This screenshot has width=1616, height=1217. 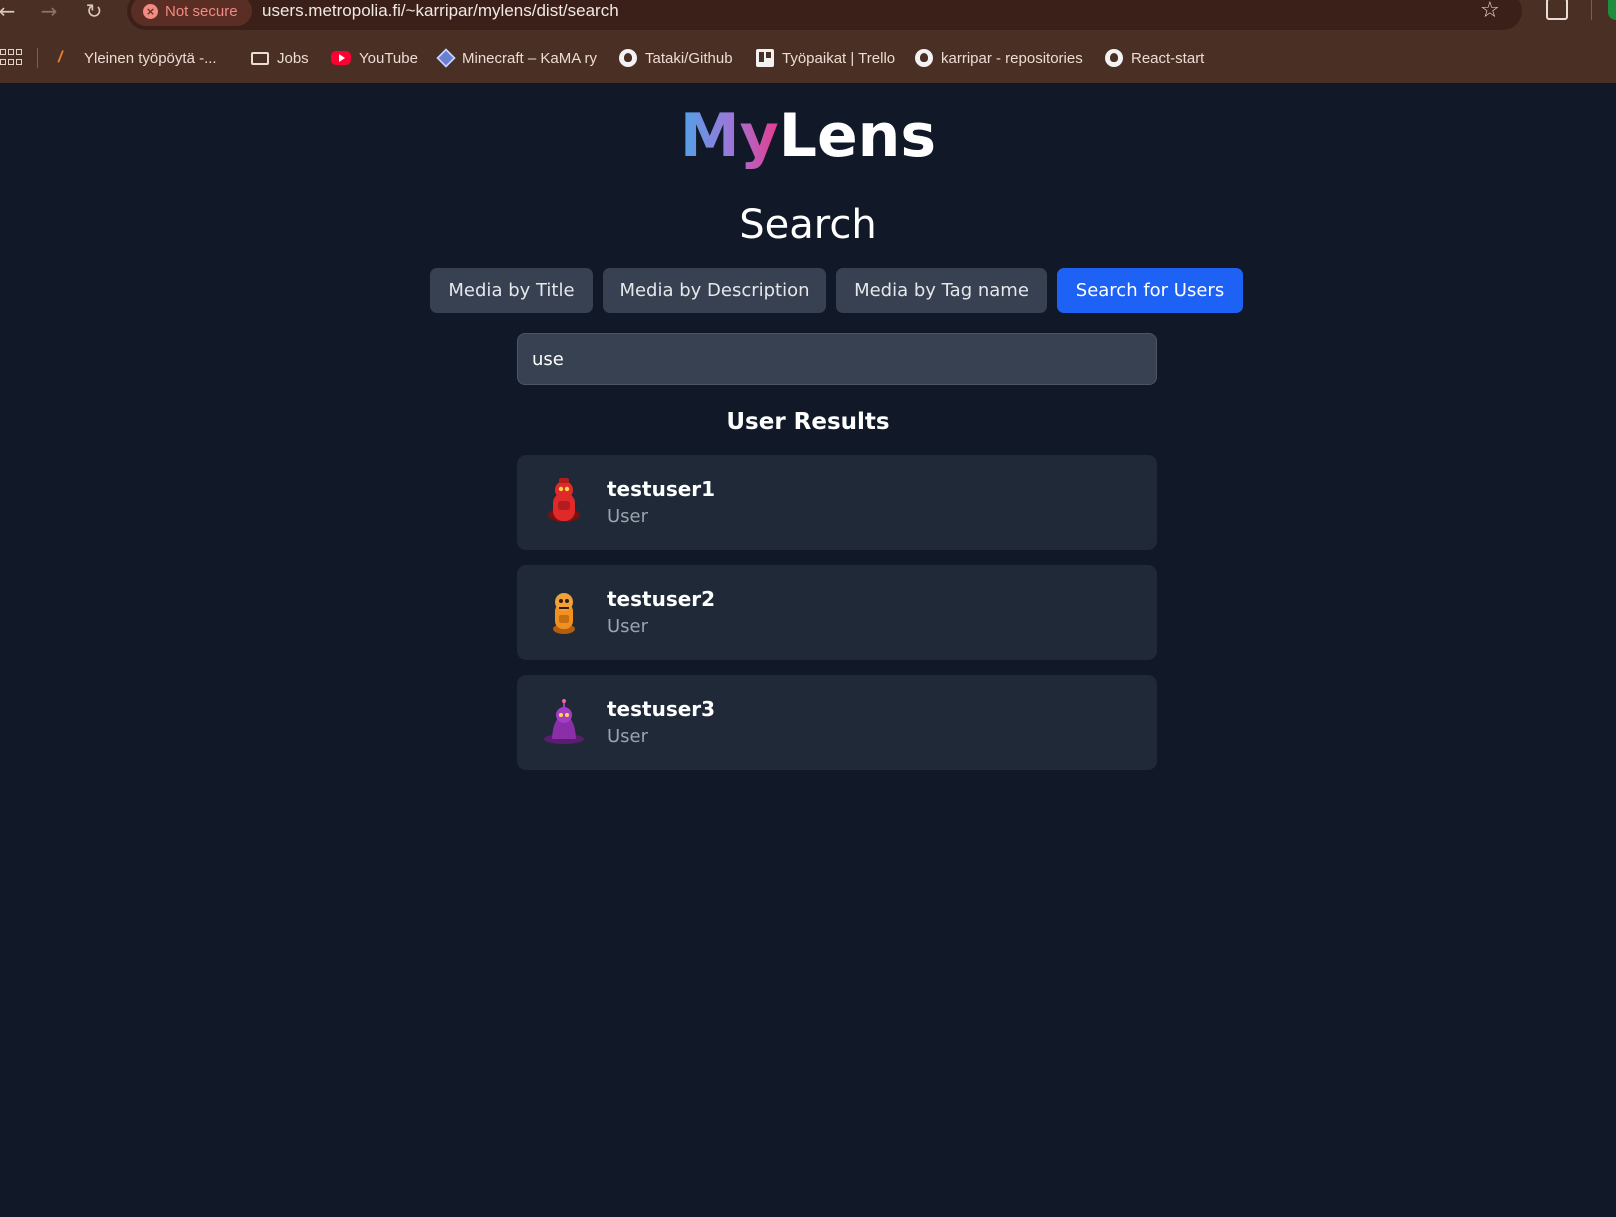 What do you see at coordinates (11, 58) in the screenshot?
I see `apps-icon` at bounding box center [11, 58].